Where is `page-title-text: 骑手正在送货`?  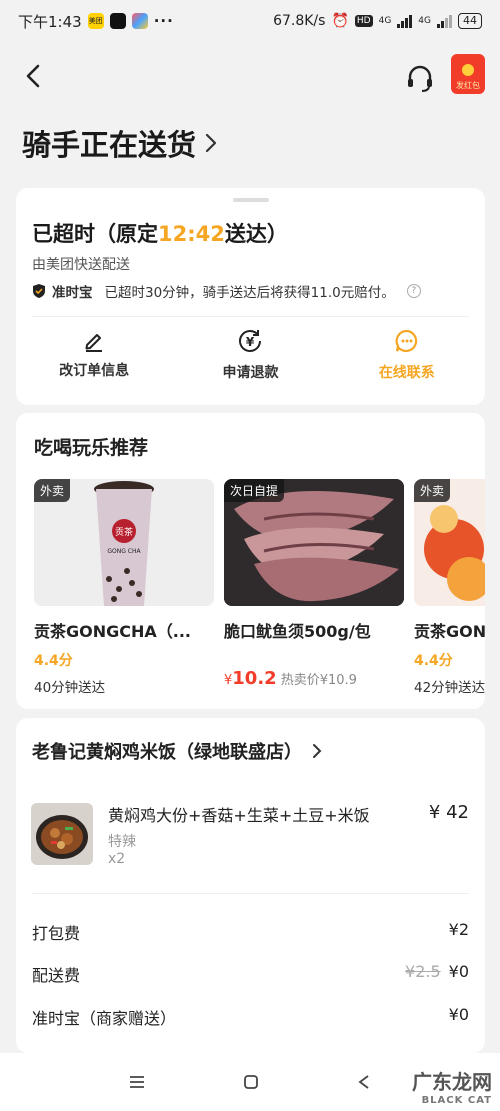 page-title-text: 骑手正在送货 is located at coordinates (109, 145).